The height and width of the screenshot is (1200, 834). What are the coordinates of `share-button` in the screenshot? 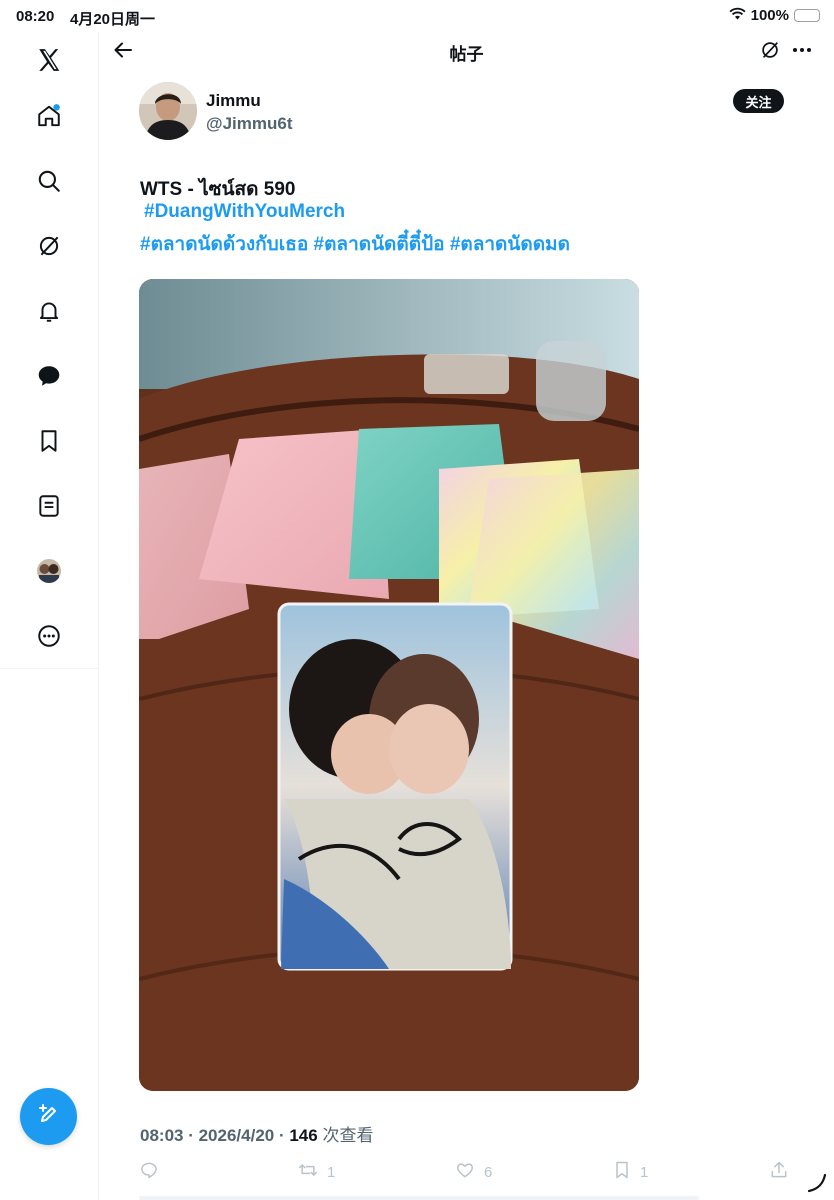 It's located at (779, 1172).